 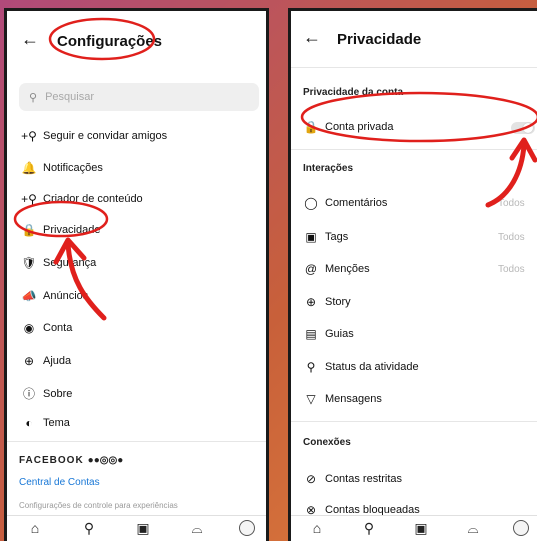 I want to click on settings-item-privacy: 🔒 Privacidade, so click(x=61, y=230).